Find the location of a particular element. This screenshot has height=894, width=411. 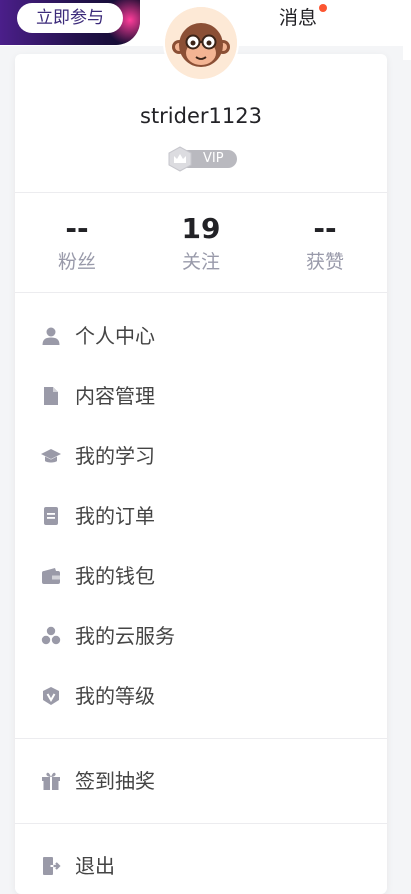

menu-item-my-orders: 我的订单 is located at coordinates (201, 516).